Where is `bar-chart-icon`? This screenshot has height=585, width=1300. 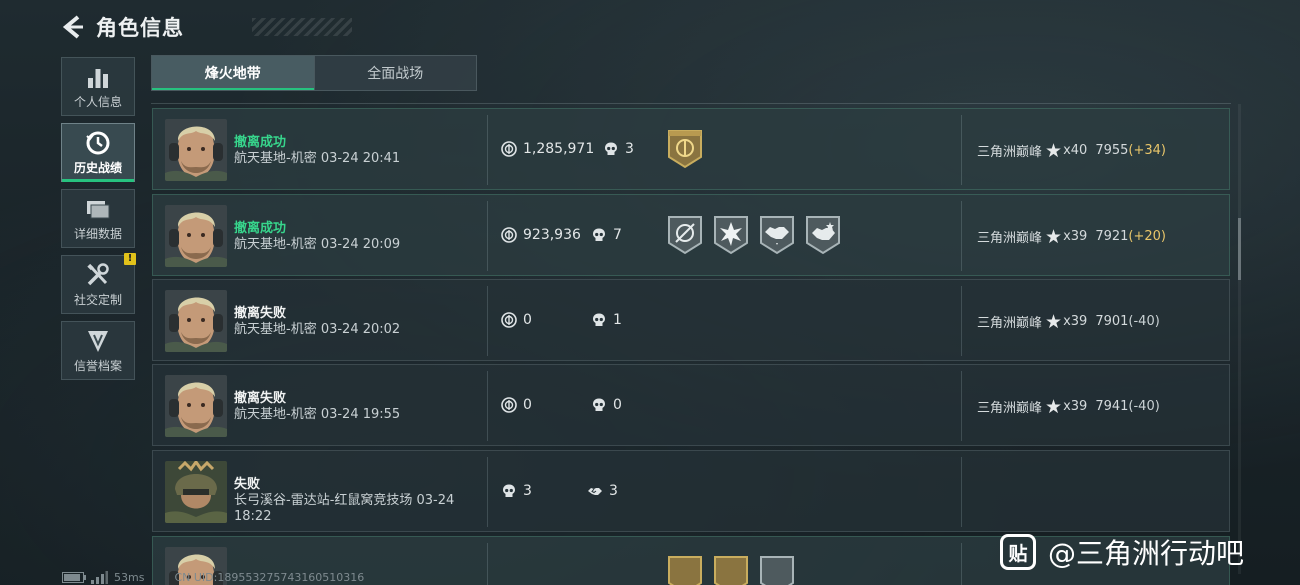 bar-chart-icon is located at coordinates (98, 78).